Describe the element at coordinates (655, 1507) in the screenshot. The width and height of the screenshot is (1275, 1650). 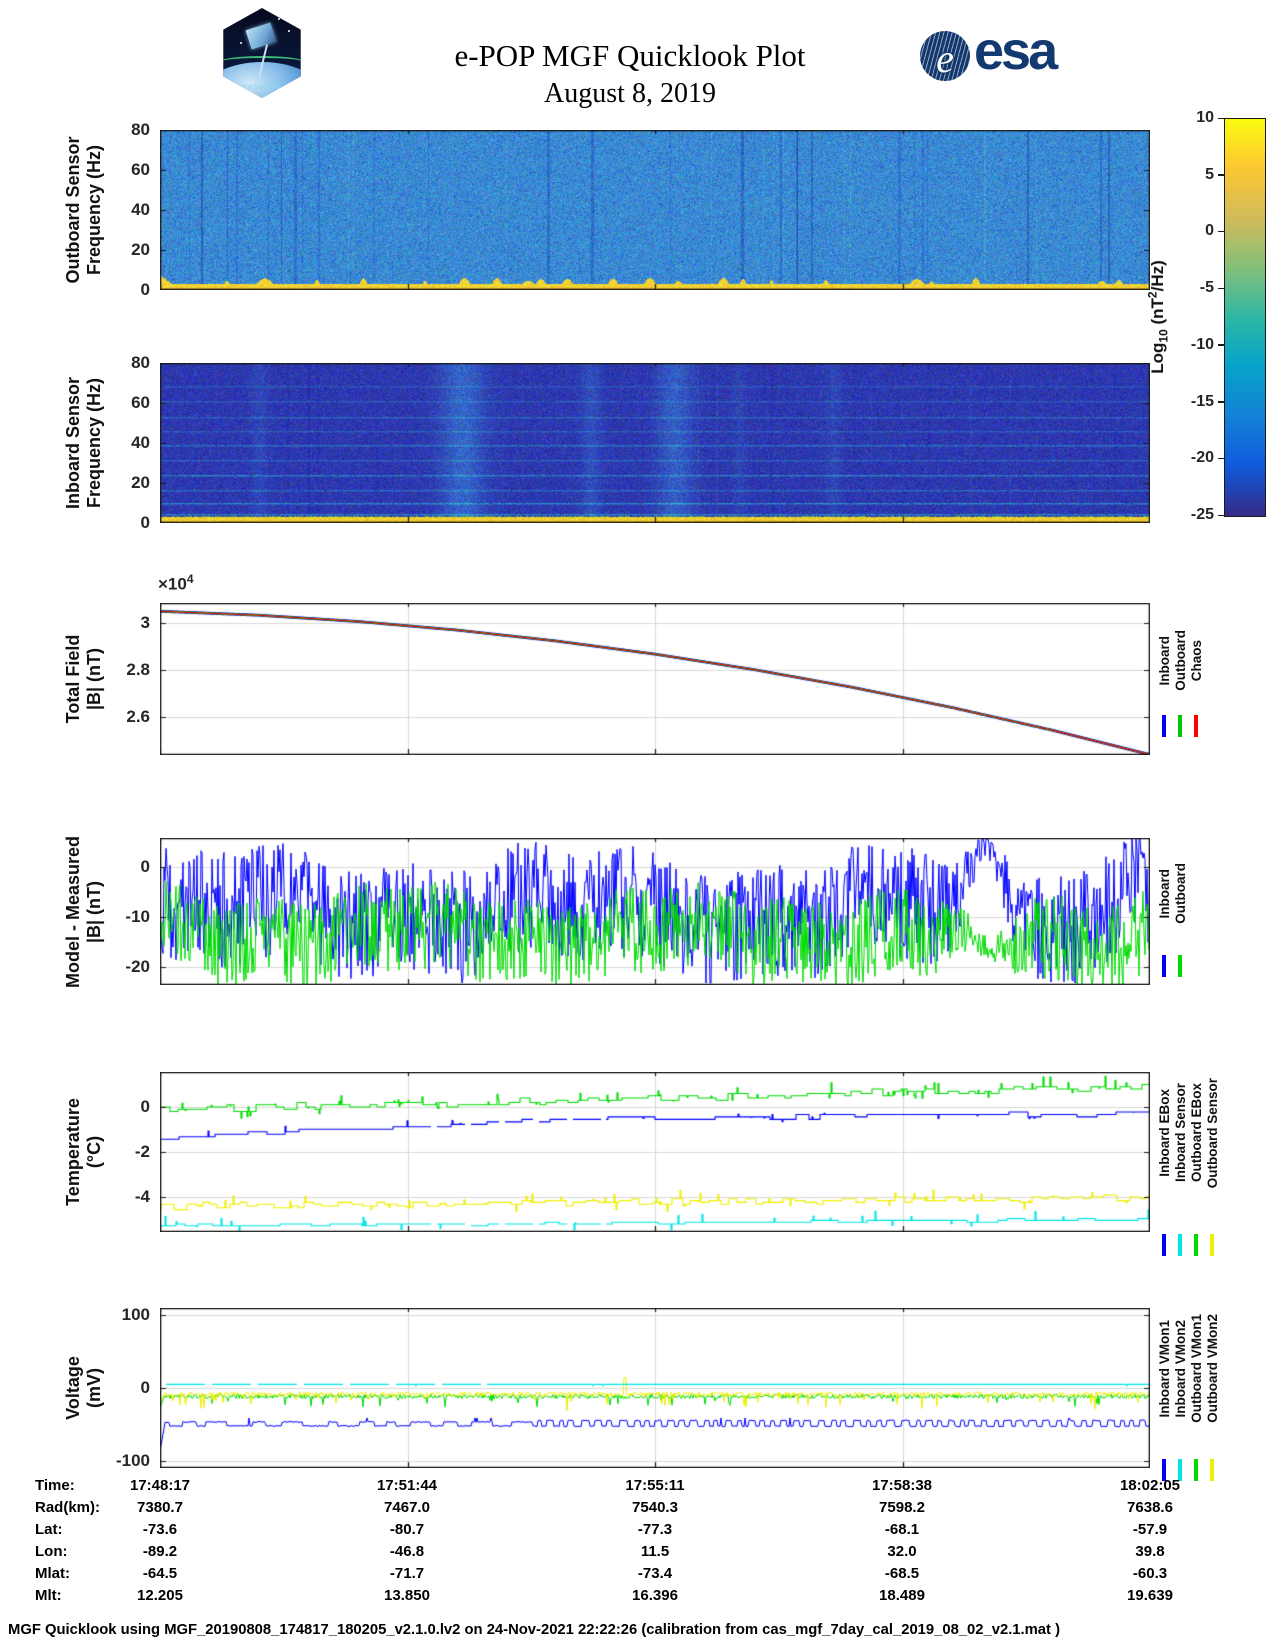
I see `table-cell: 7540.3` at that location.